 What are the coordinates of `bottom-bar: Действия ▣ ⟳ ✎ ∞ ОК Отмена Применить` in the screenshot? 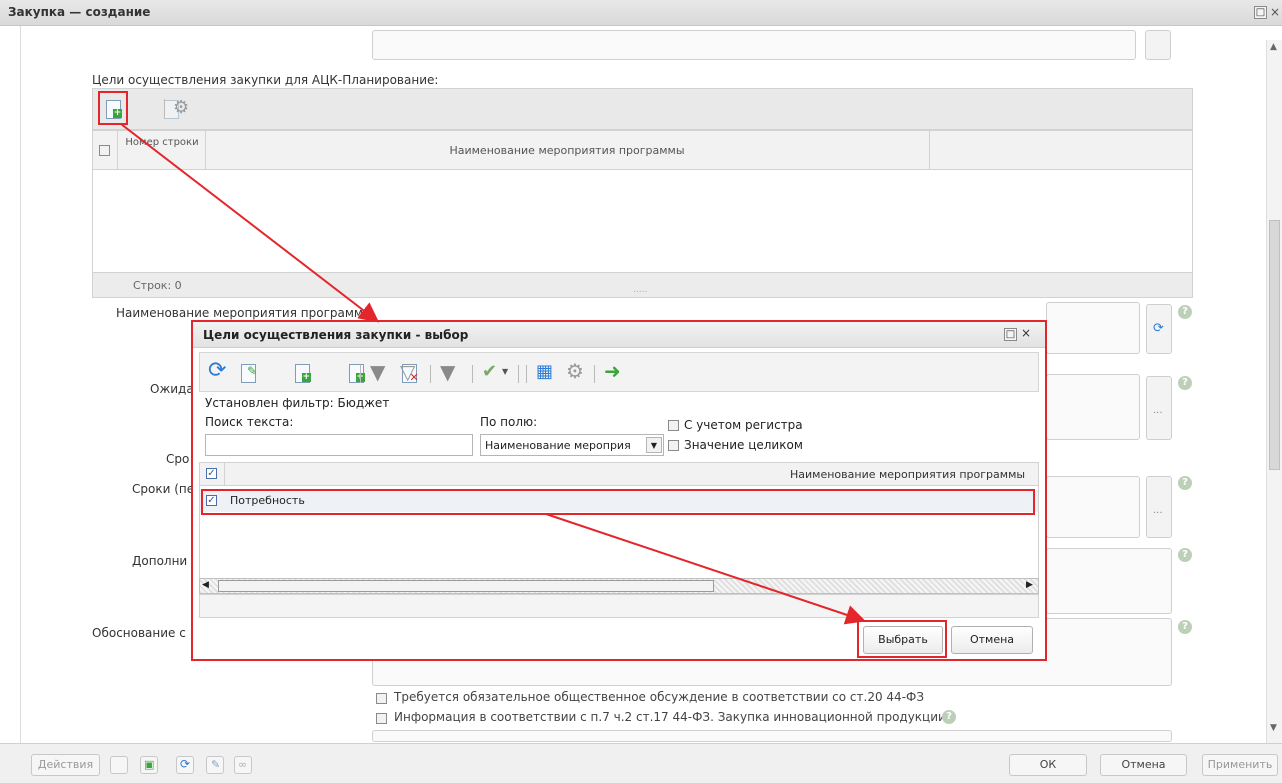 It's located at (641, 763).